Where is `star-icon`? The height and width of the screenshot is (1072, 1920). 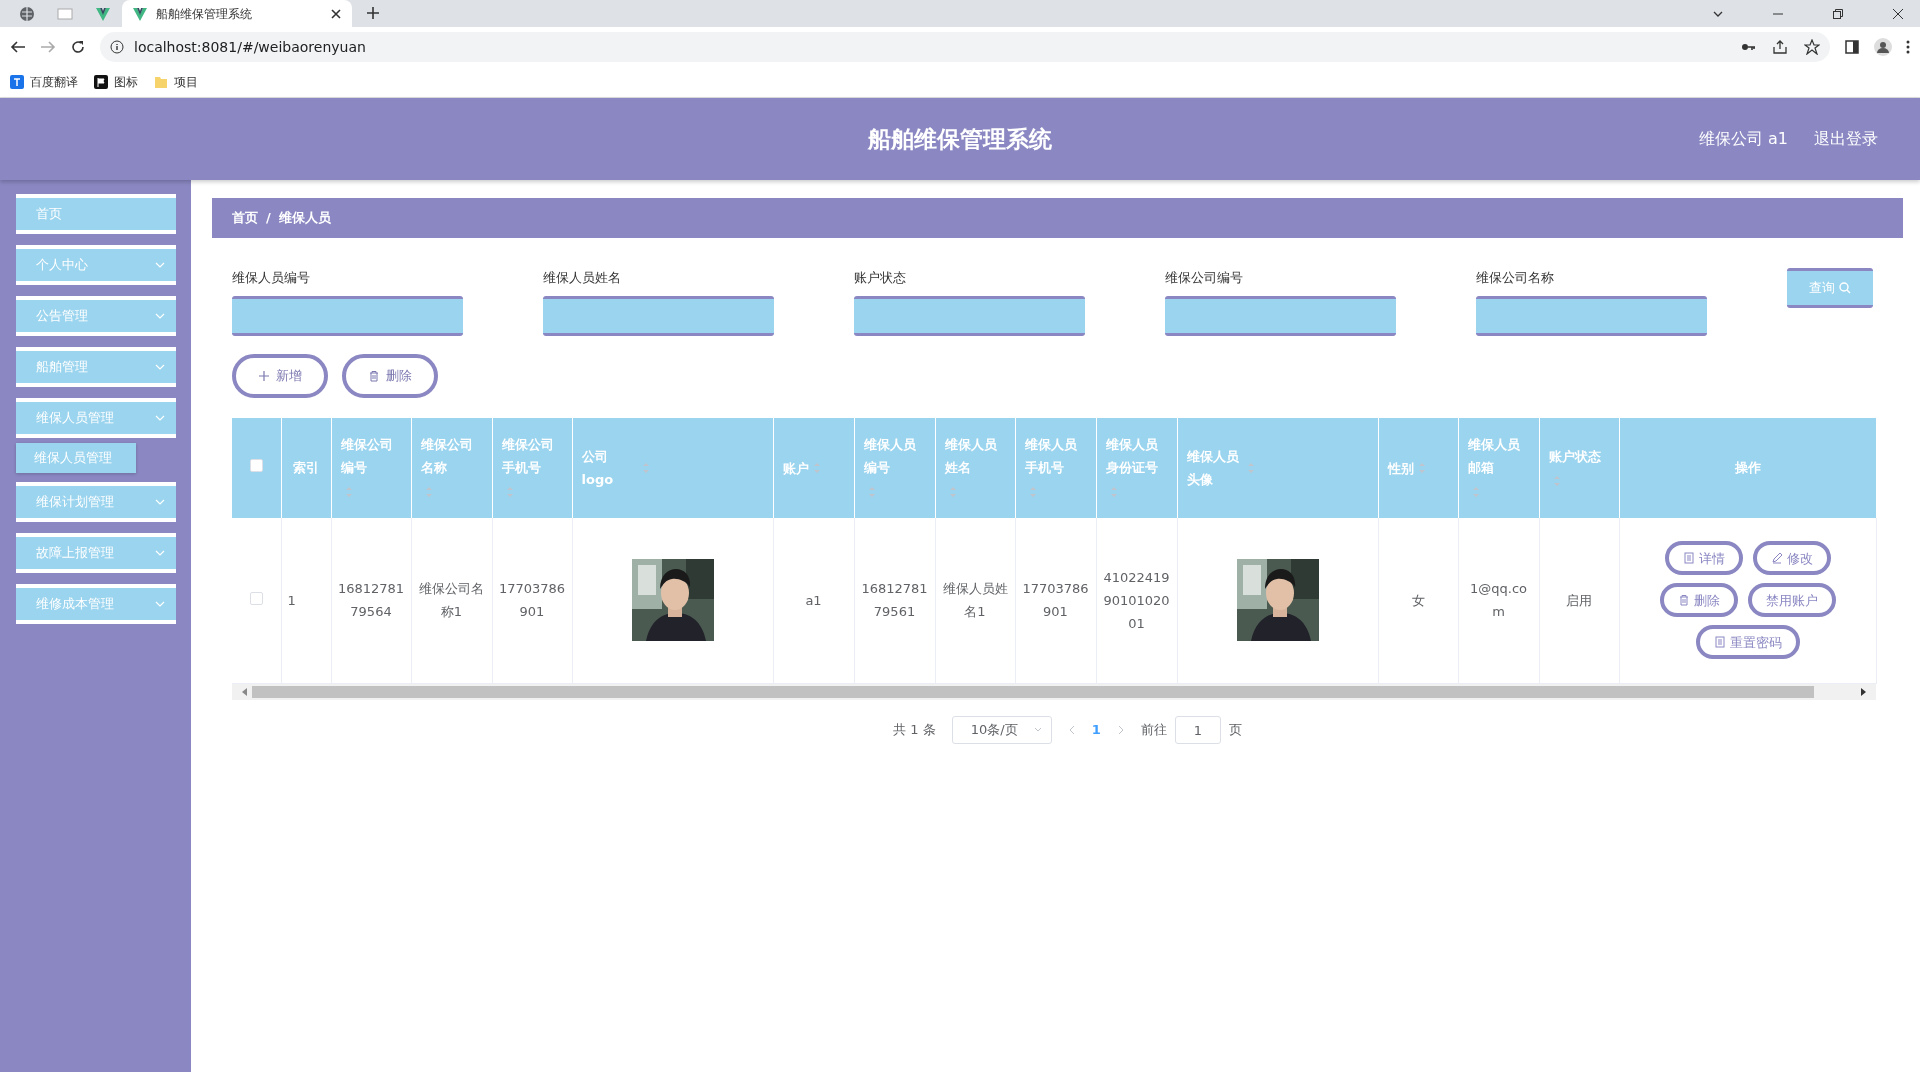 star-icon is located at coordinates (1812, 47).